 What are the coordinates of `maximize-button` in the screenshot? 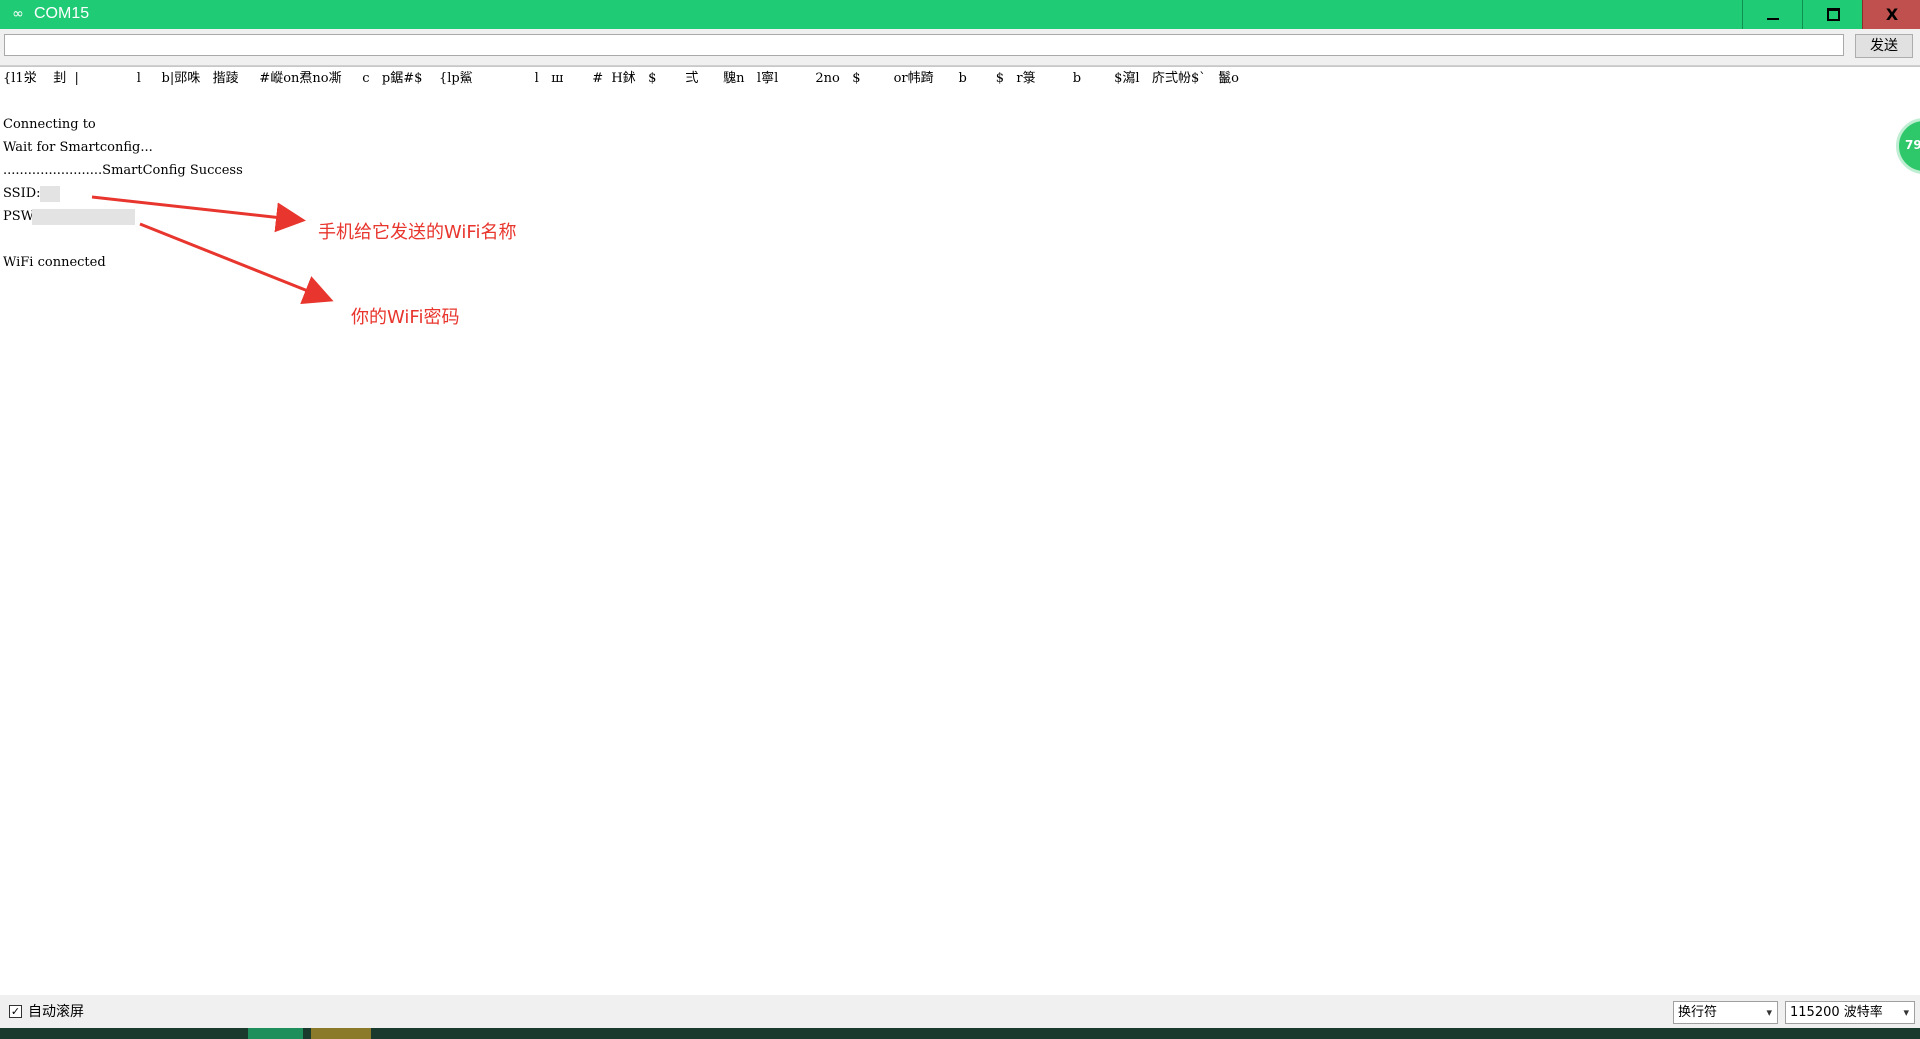 It's located at (1832, 14).